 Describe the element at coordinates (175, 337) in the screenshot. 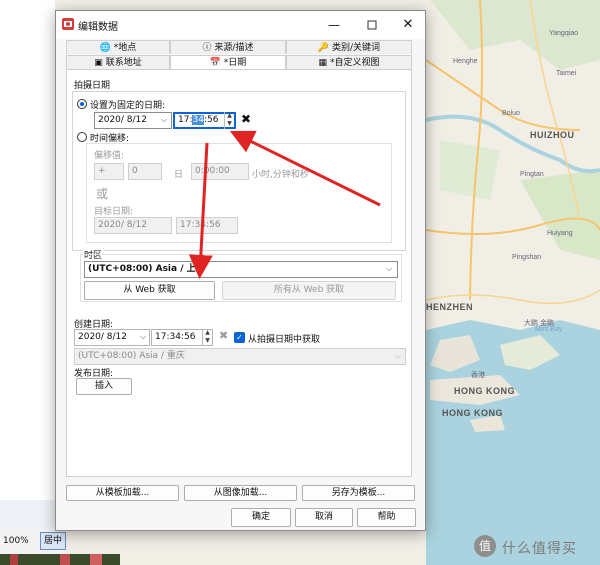

I see `created-time-value: 17:34:56` at that location.